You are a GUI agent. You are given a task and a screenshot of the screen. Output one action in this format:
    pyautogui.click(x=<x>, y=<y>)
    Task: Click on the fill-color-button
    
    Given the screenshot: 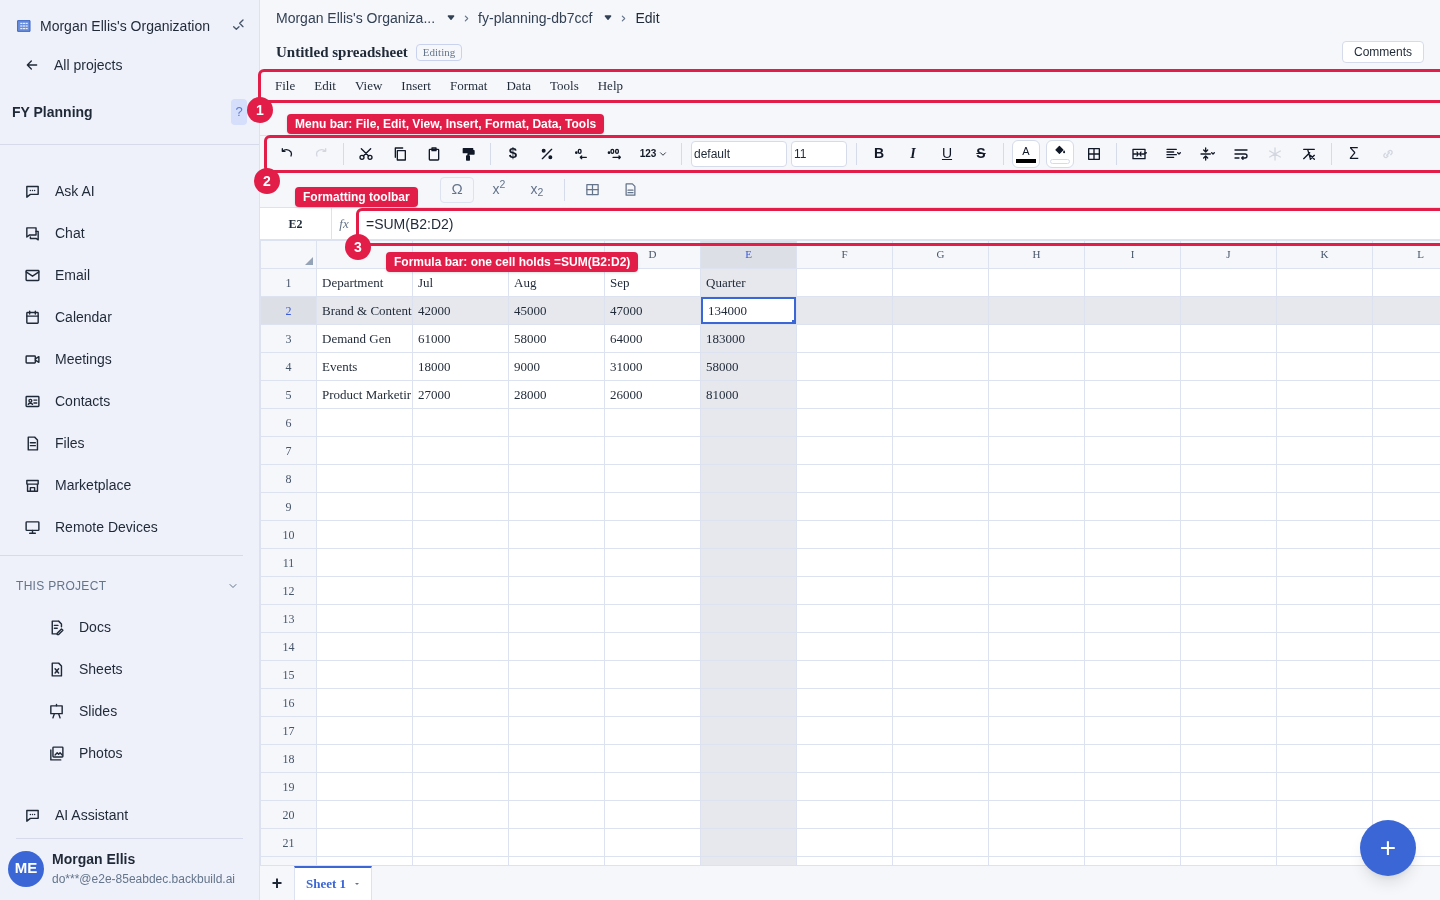 What is the action you would take?
    pyautogui.click(x=1060, y=153)
    